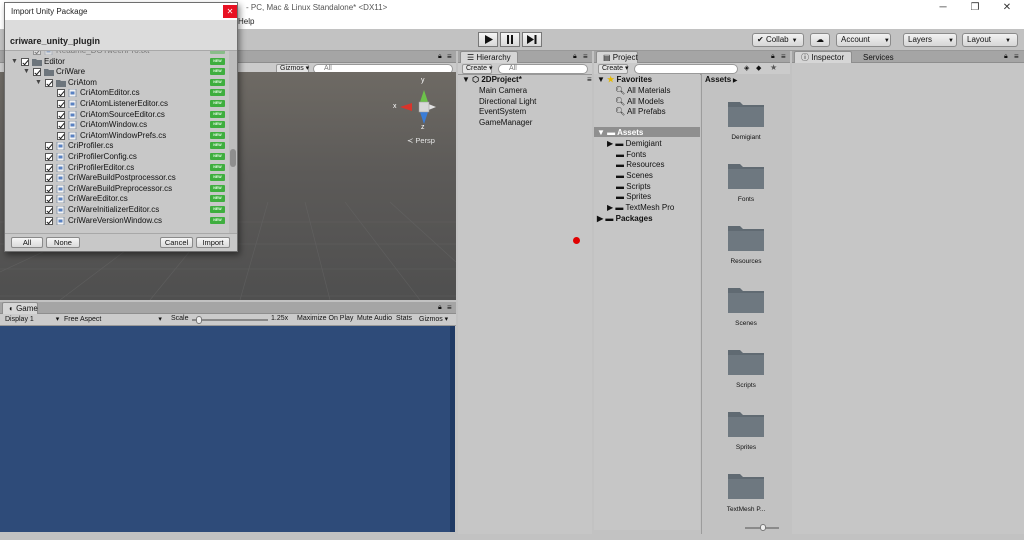 The image size is (1024, 540). Describe the element at coordinates (503, 90) in the screenshot. I see `hierarchy-item: Main Camera` at that location.